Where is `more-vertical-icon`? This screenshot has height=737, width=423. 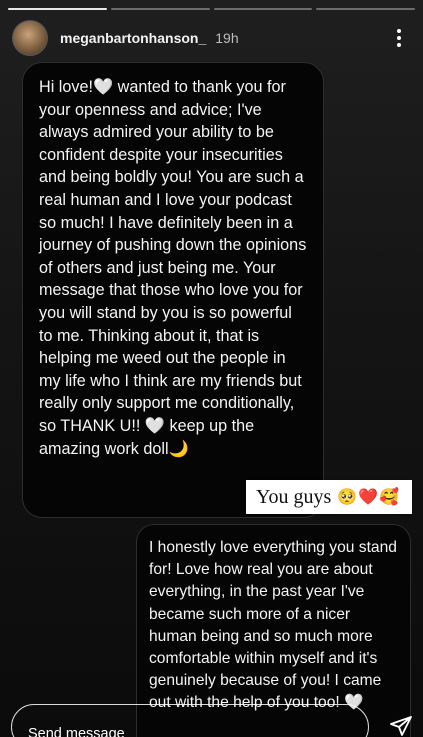 more-vertical-icon is located at coordinates (399, 38).